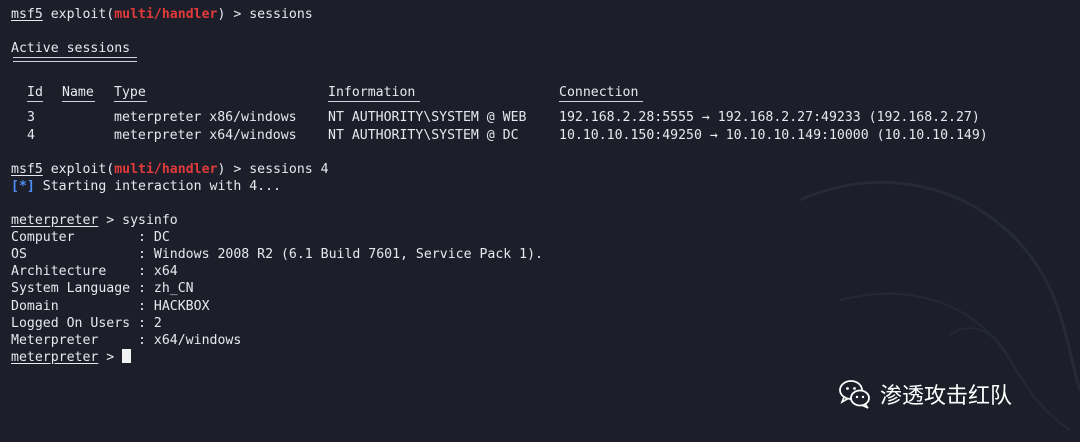  What do you see at coordinates (86, 323) in the screenshot?
I see `sysinfo-row: Logged On Users : 2` at bounding box center [86, 323].